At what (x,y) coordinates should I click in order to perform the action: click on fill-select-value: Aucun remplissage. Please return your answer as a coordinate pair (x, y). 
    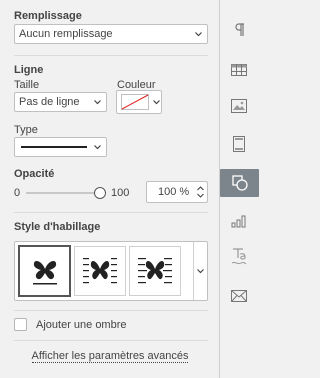
    Looking at the image, I should click on (66, 34).